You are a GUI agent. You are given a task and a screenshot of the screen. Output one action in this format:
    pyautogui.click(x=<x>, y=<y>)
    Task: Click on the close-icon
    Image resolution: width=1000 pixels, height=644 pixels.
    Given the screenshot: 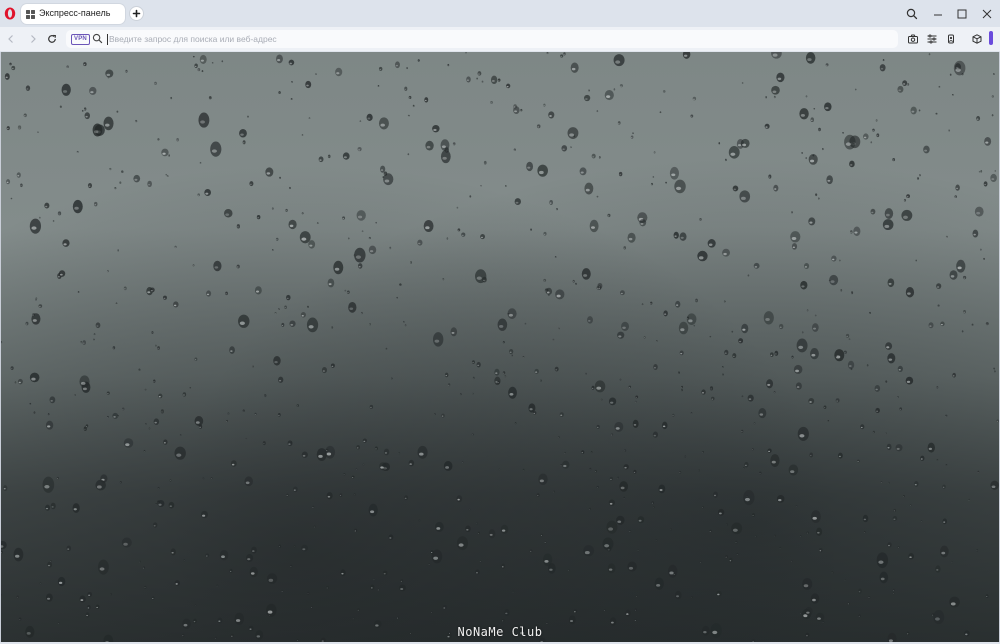 What is the action you would take?
    pyautogui.click(x=987, y=14)
    